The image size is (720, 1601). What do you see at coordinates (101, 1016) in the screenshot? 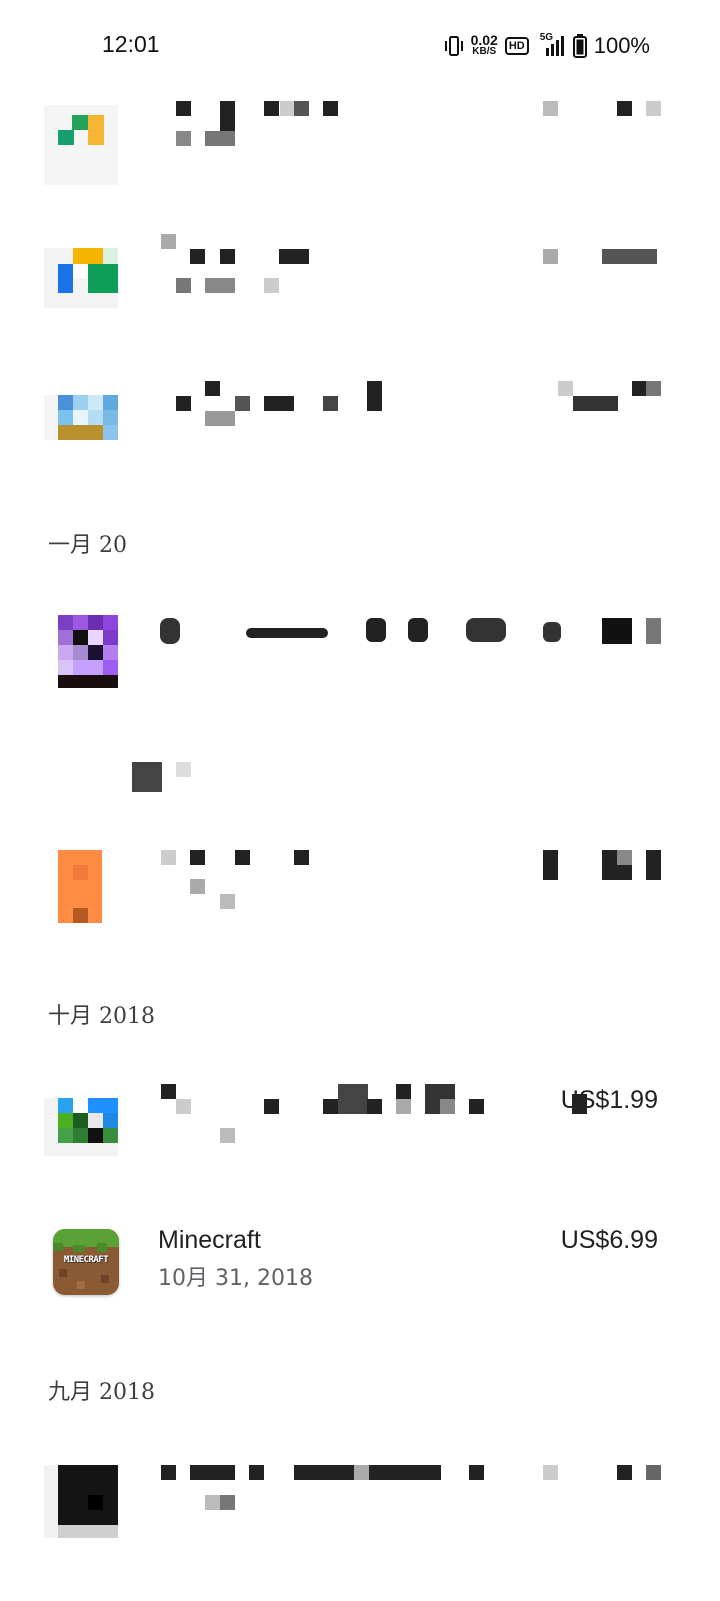
I see `section-header: 十月 2018` at bounding box center [101, 1016].